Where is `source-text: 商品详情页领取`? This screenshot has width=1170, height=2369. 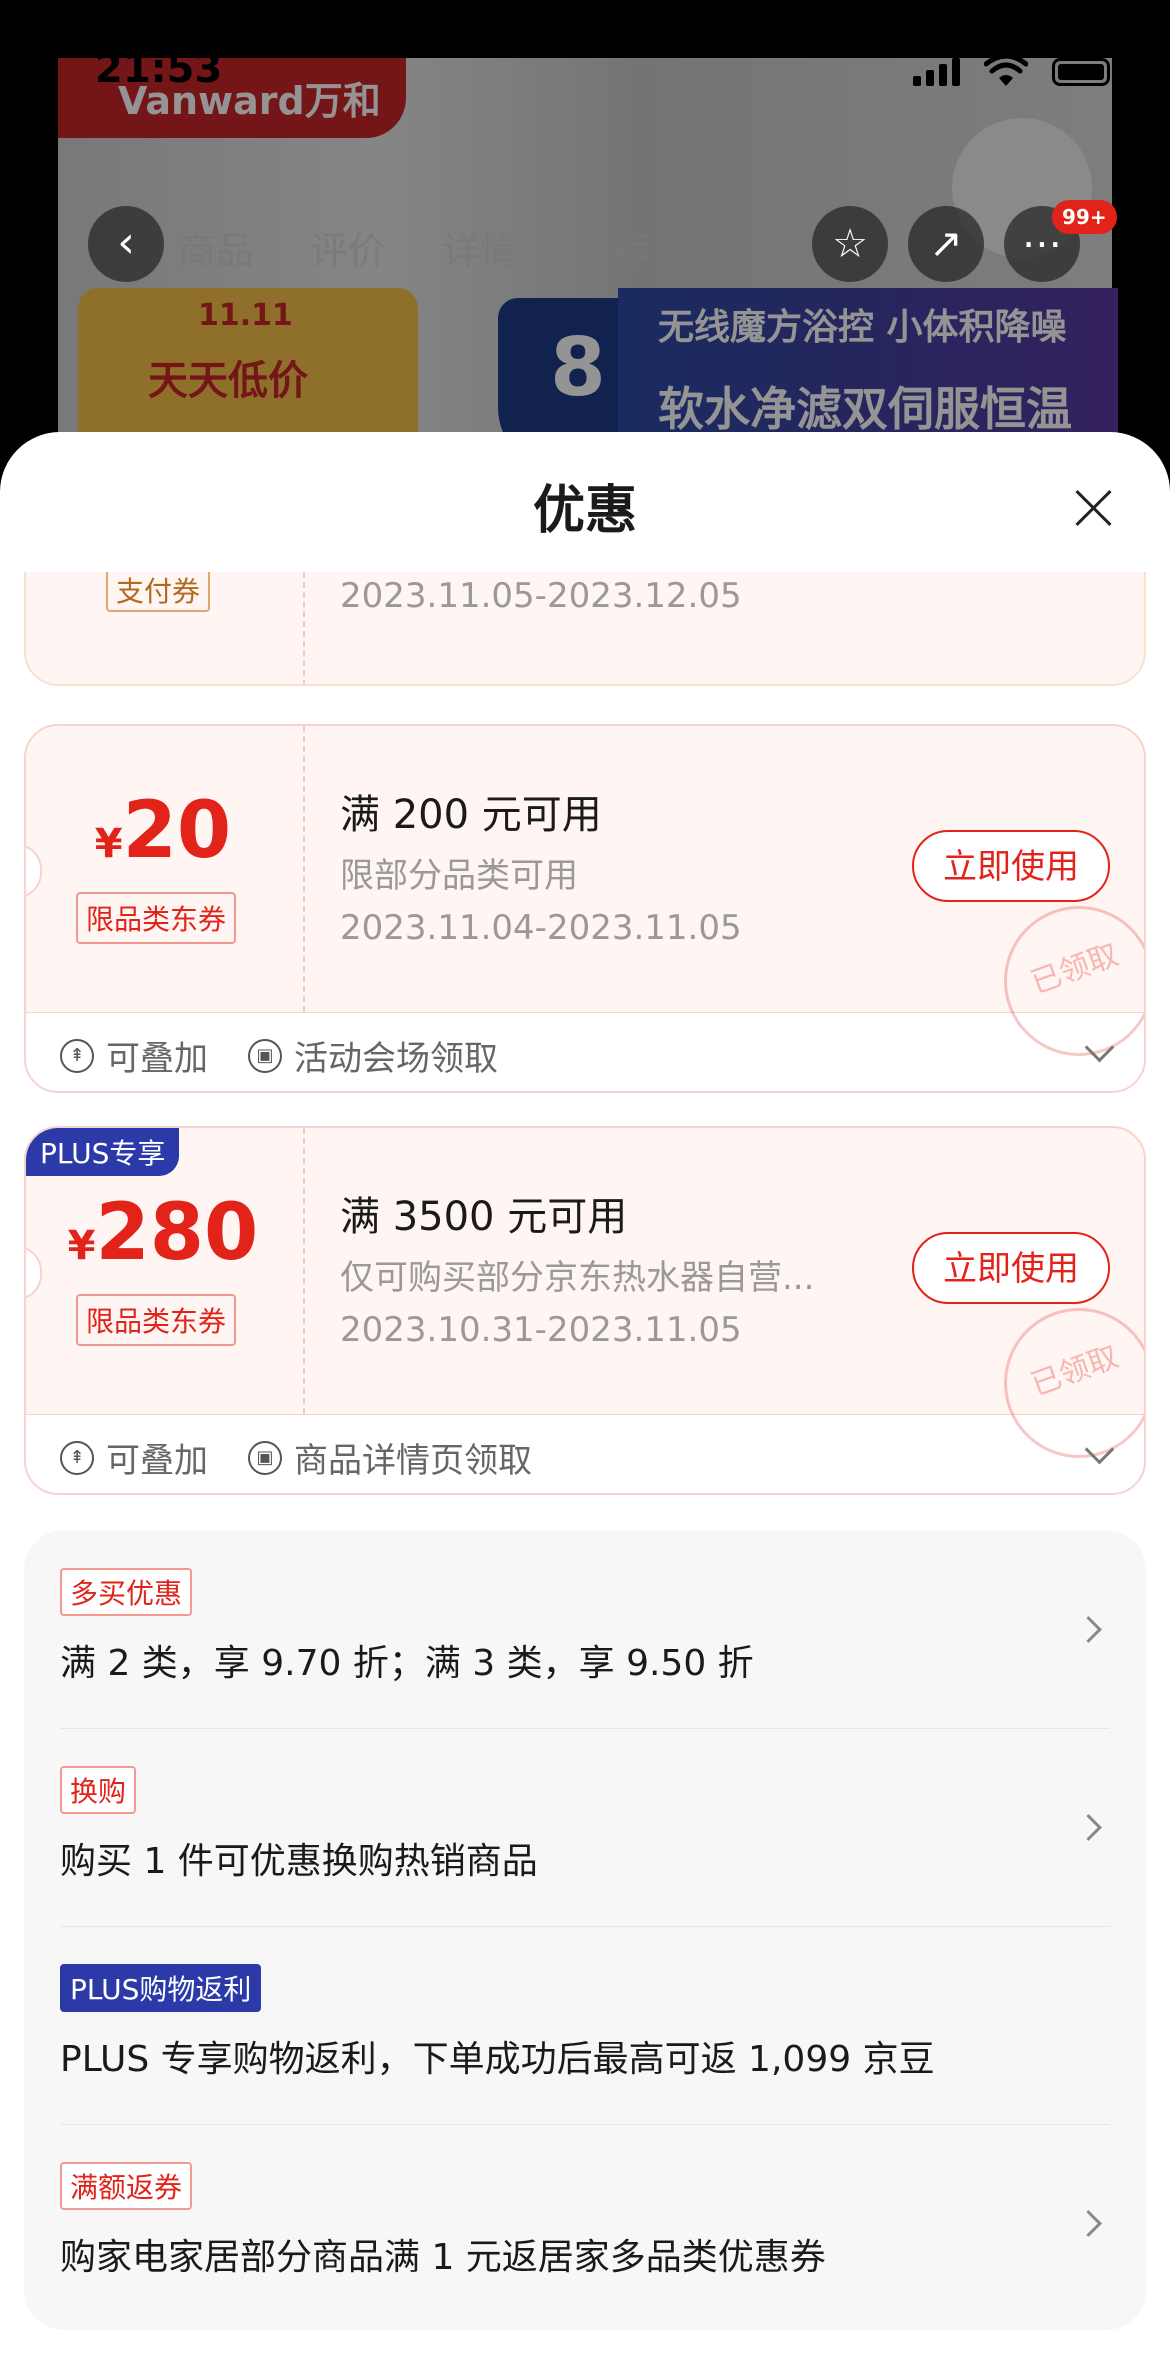
source-text: 商品详情页领取 is located at coordinates (413, 1461).